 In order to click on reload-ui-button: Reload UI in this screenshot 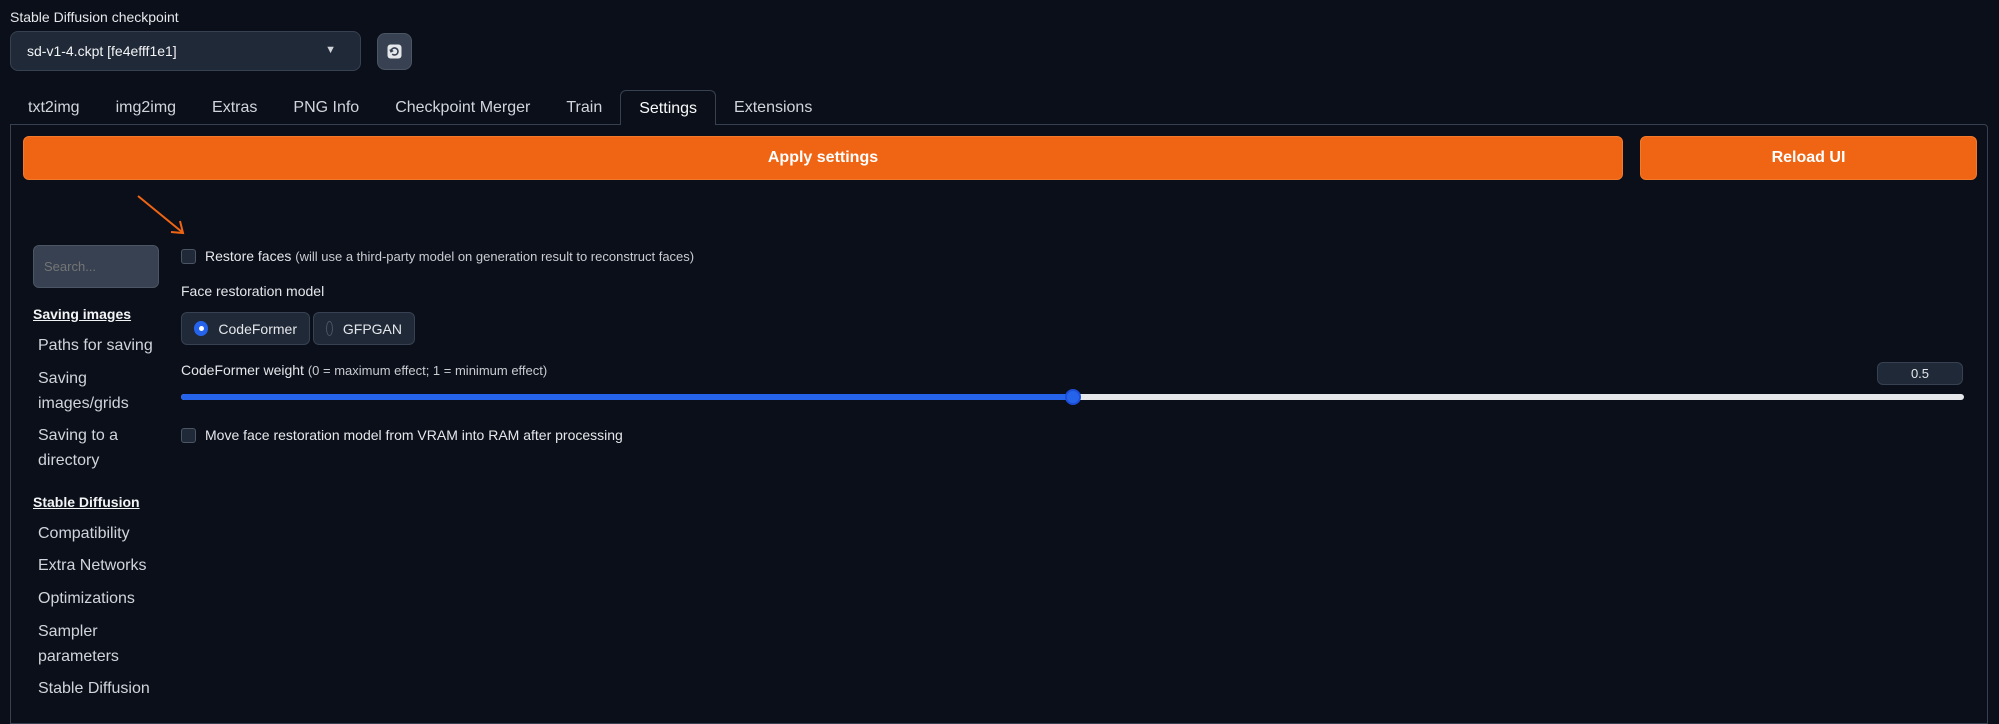, I will do `click(1808, 158)`.